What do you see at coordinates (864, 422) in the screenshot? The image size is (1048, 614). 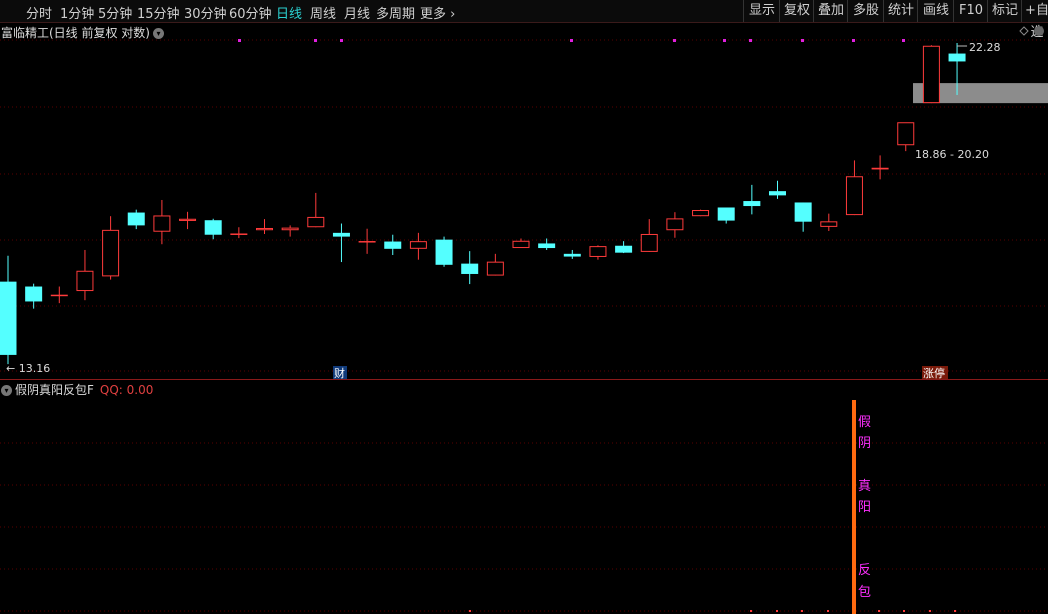 I see `signal-char: 假` at bounding box center [864, 422].